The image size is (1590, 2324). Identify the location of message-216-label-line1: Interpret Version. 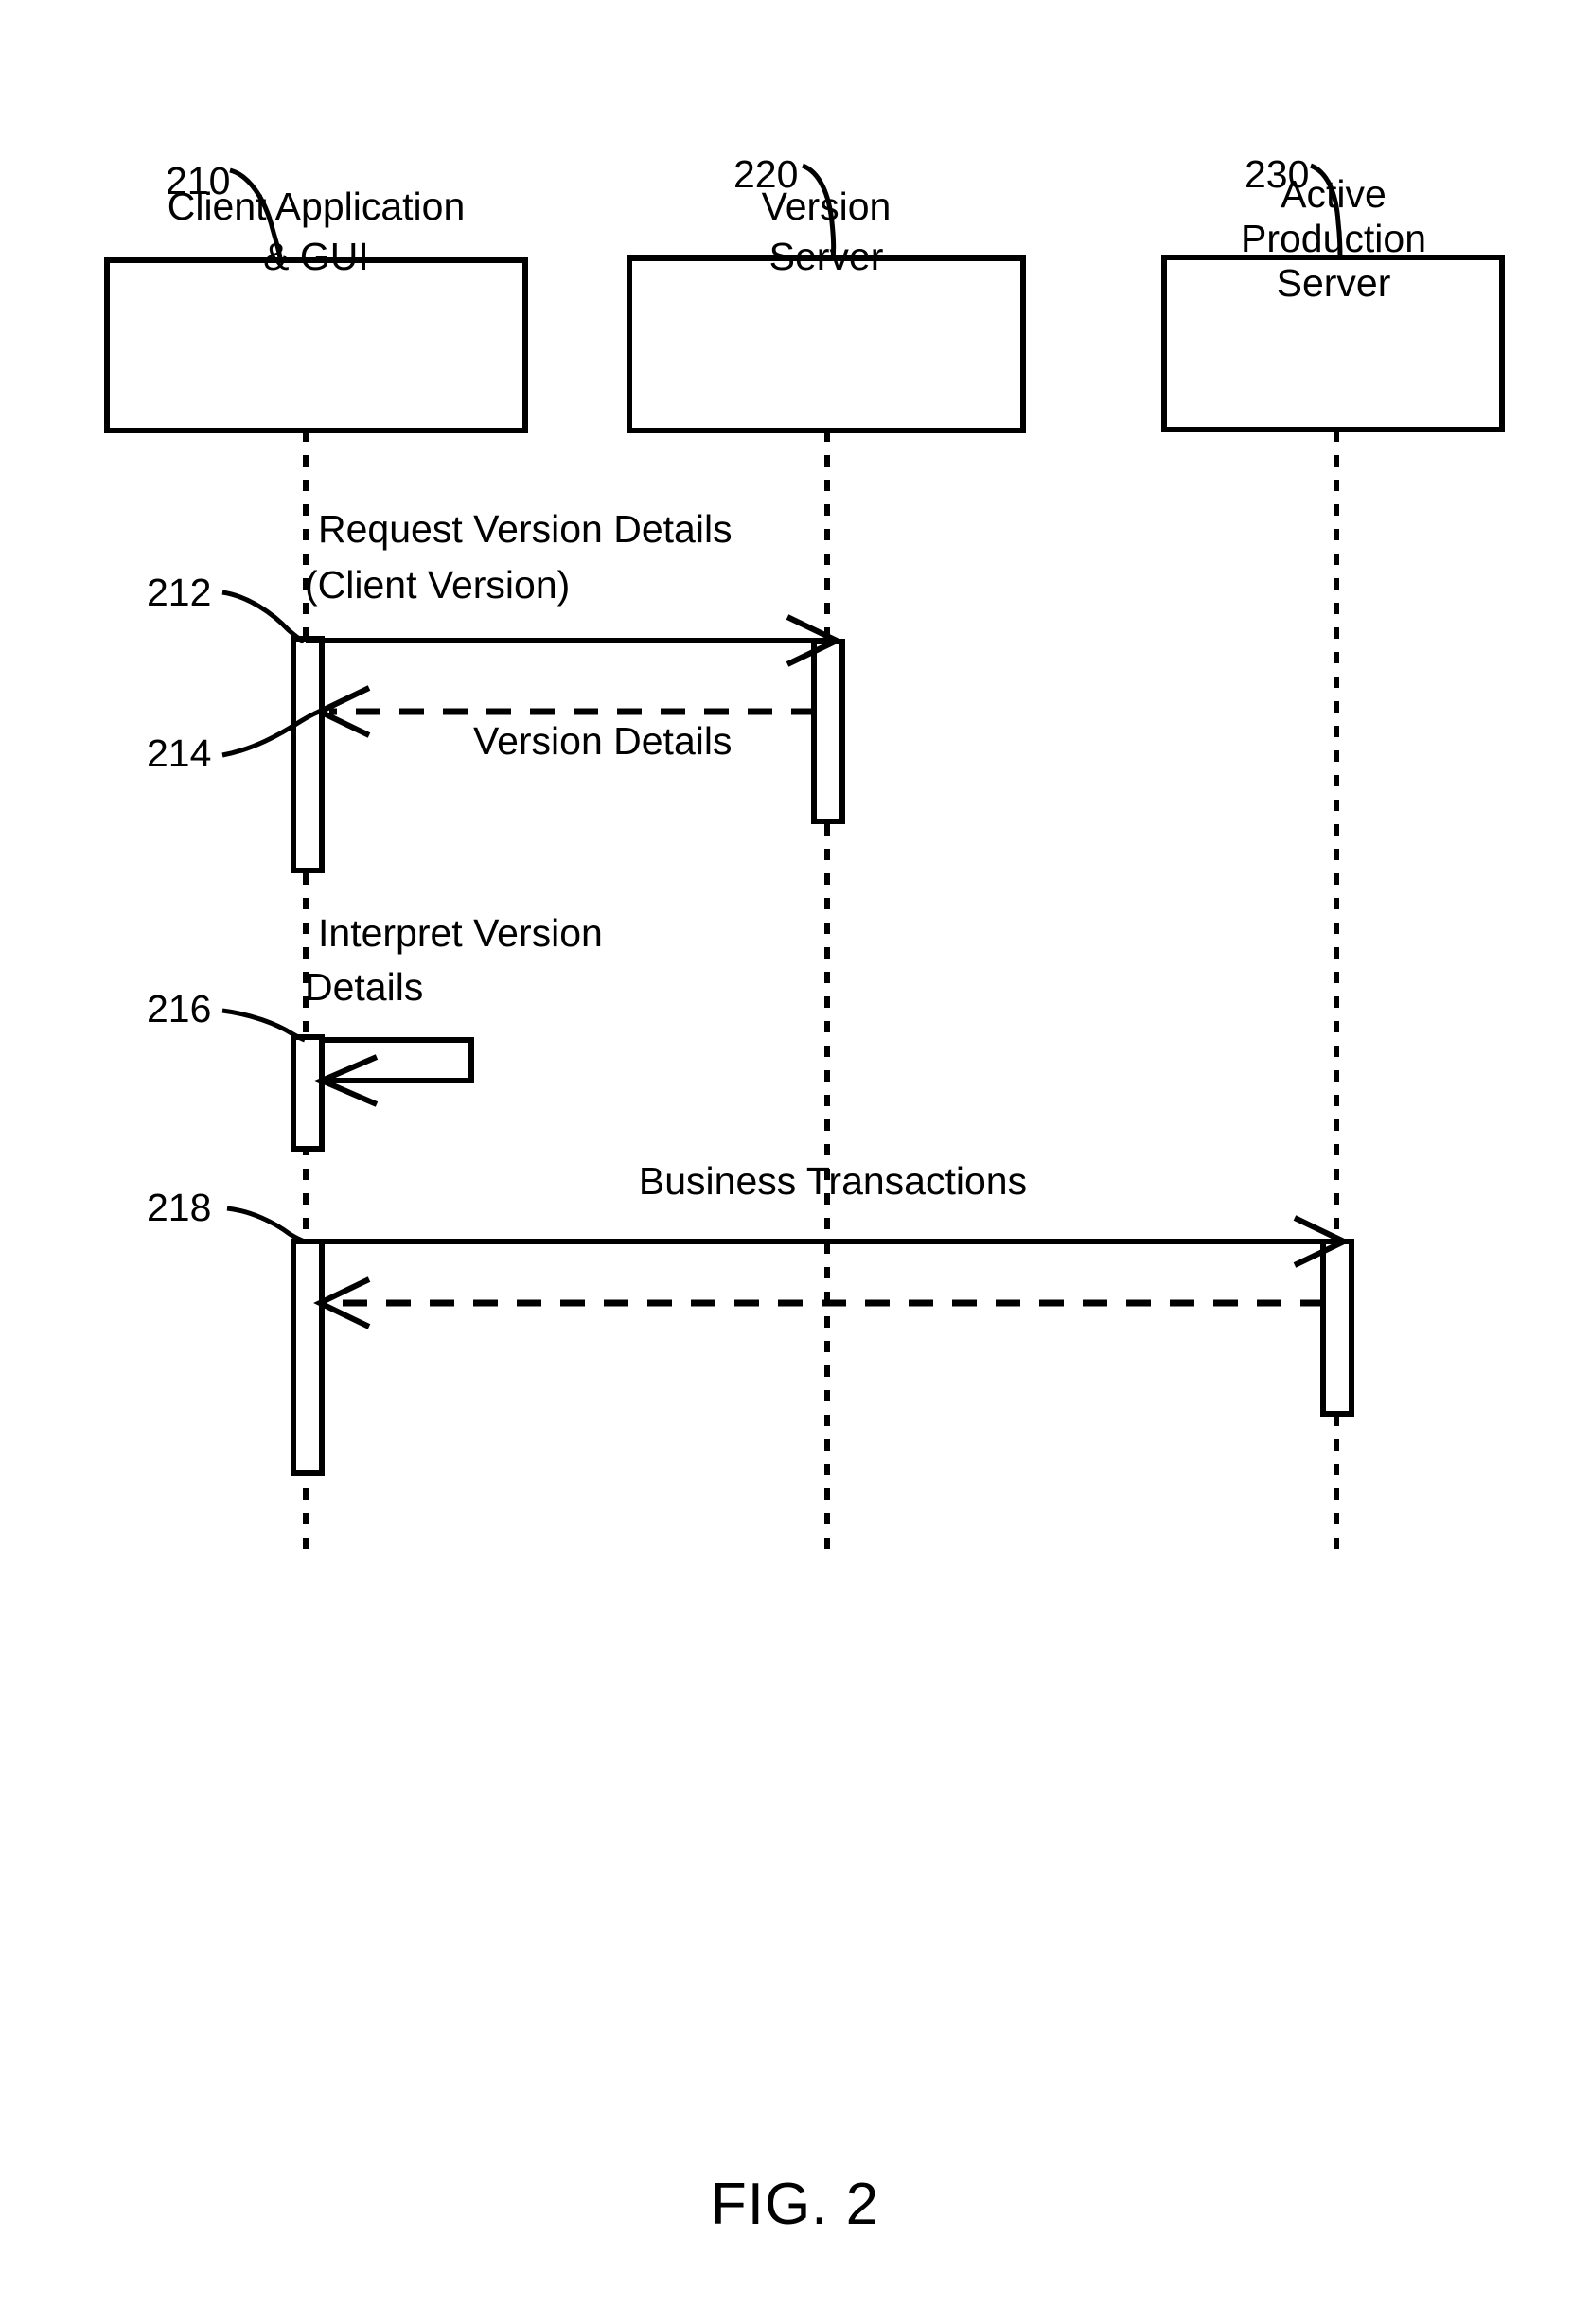
(460, 933).